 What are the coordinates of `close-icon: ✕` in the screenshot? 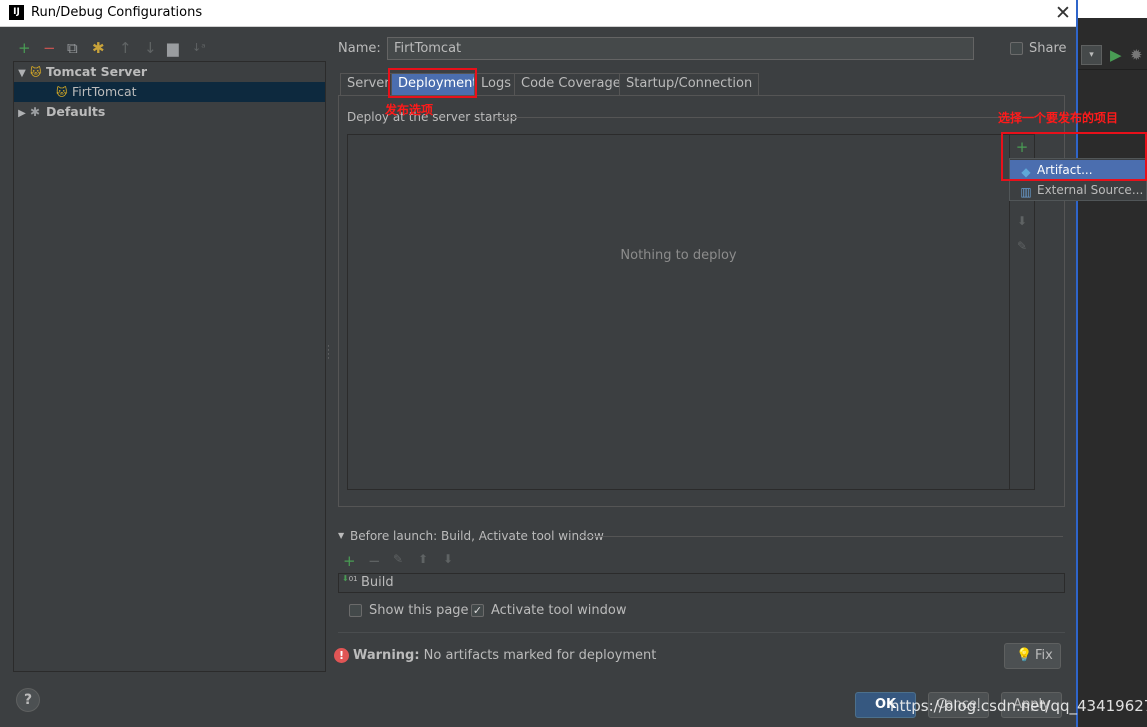 It's located at (1063, 13).